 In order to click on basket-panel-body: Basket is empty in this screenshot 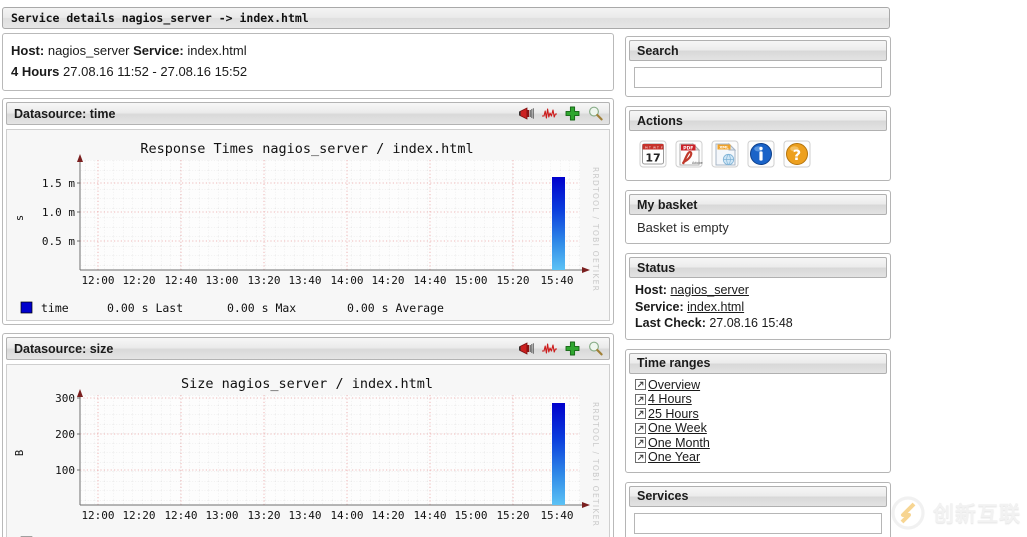, I will do `click(758, 227)`.